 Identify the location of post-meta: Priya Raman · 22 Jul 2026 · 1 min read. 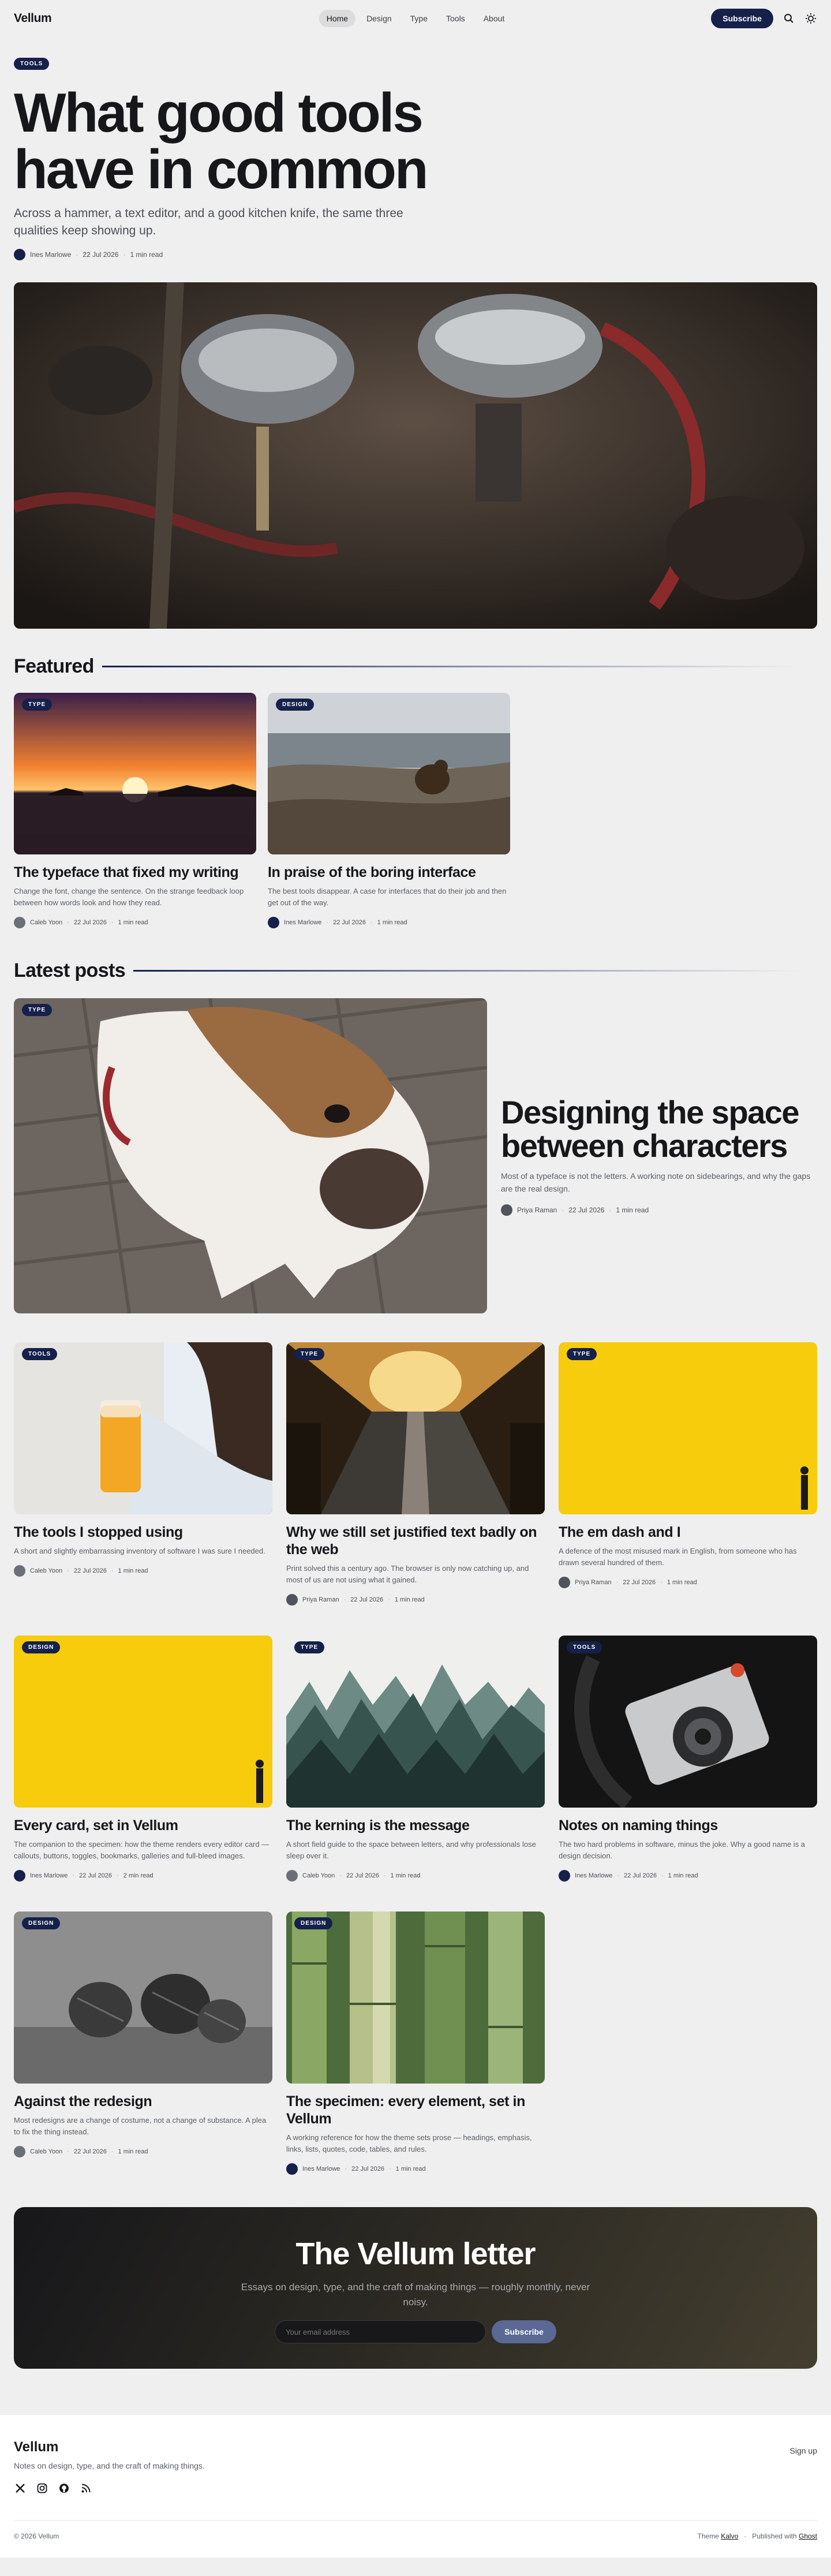
(415, 1600).